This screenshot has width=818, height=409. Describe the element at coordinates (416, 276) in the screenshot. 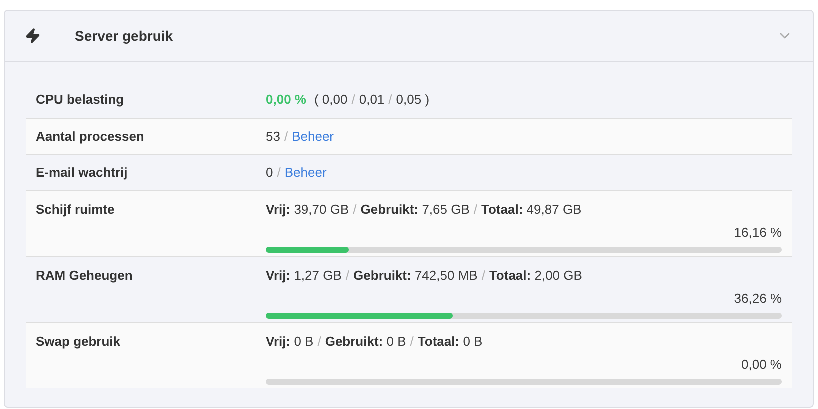

I see `value-text: Gebruikt: 742,50 MB` at that location.